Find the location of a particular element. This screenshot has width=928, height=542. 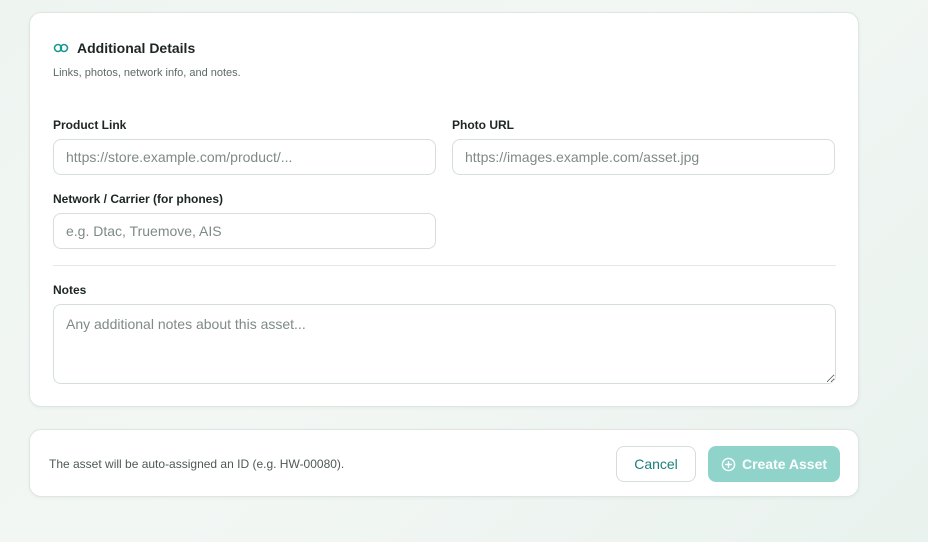

product-link-input is located at coordinates (244, 157).